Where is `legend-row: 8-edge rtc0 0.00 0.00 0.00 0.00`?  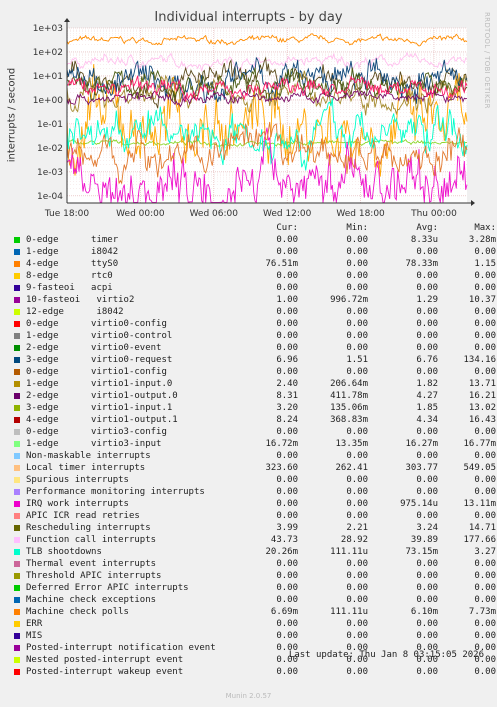 legend-row: 8-edge rtc0 0.00 0.00 0.00 0.00 is located at coordinates (254, 276).